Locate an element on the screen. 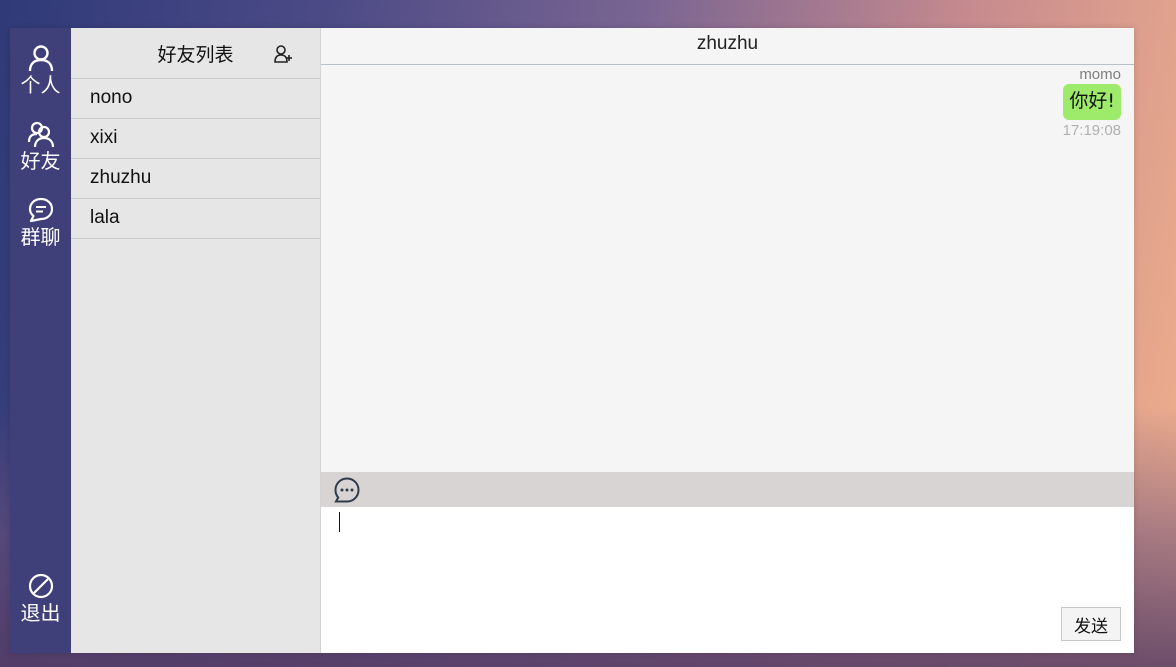 The width and height of the screenshot is (1176, 667). nav-friends: 好友 is located at coordinates (40, 146).